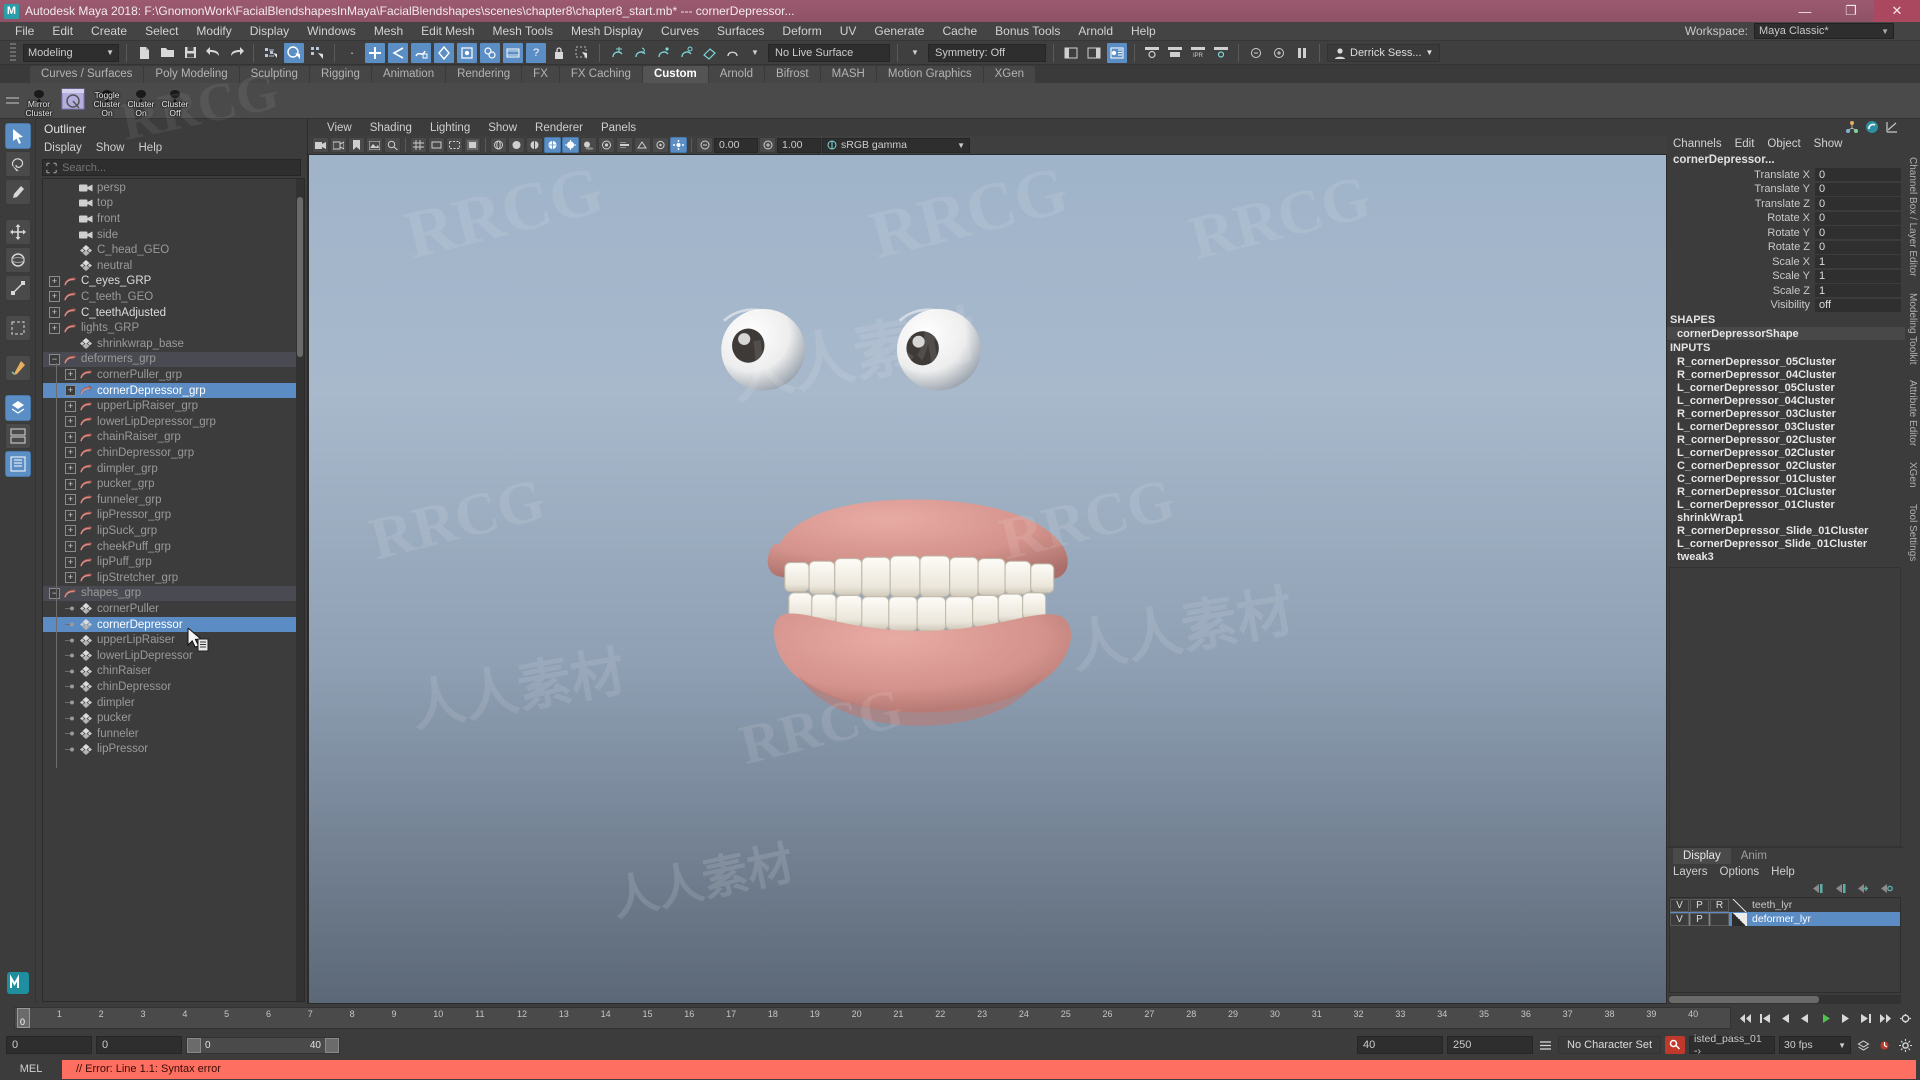 The width and height of the screenshot is (1920, 1080). I want to click on channel-menu-object: Object, so click(1783, 144).